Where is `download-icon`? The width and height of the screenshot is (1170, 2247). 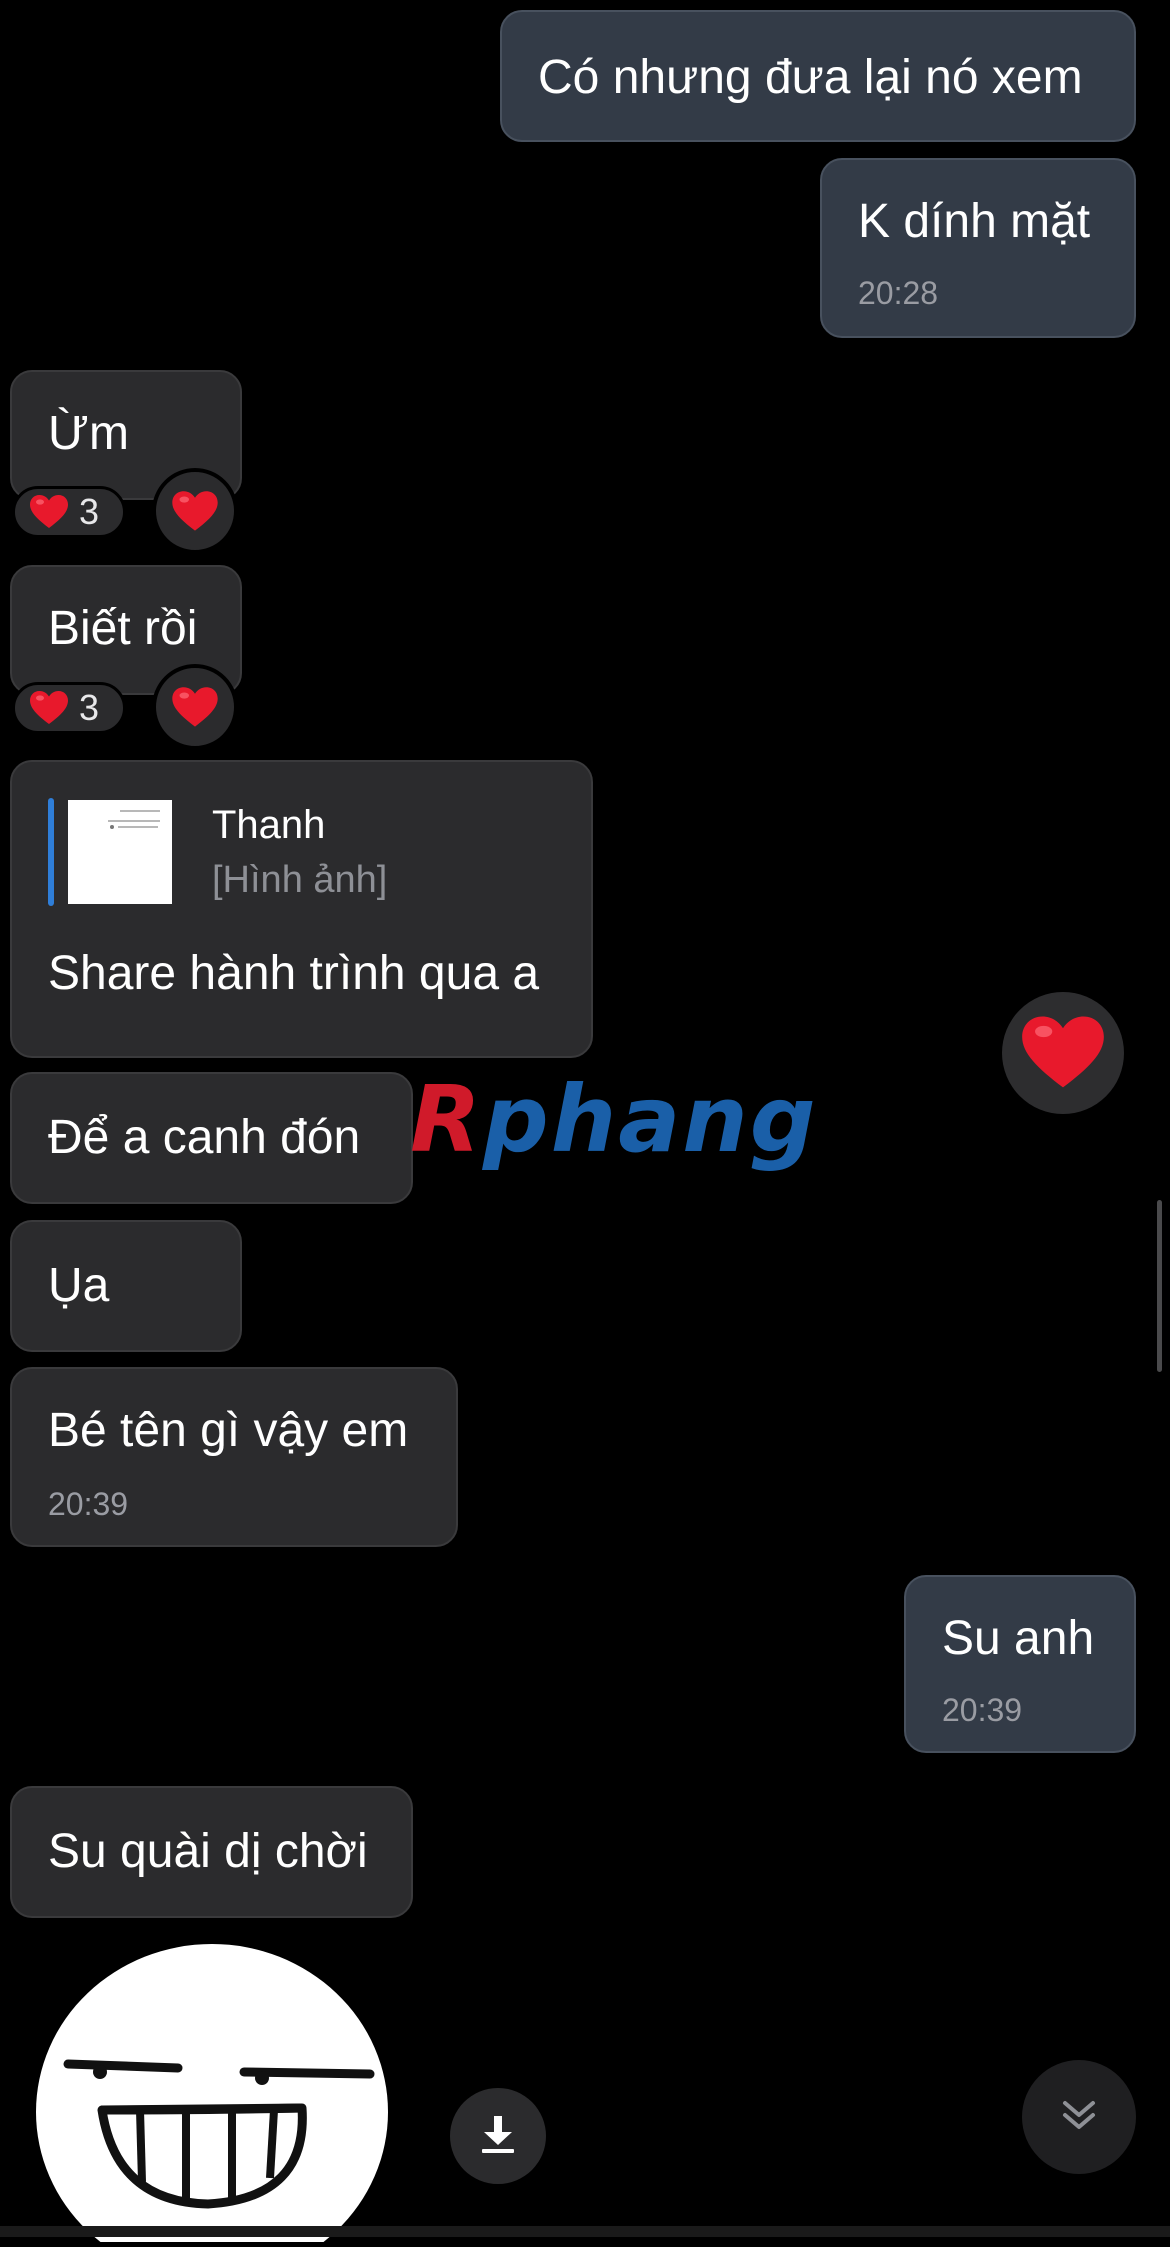 download-icon is located at coordinates (498, 2136).